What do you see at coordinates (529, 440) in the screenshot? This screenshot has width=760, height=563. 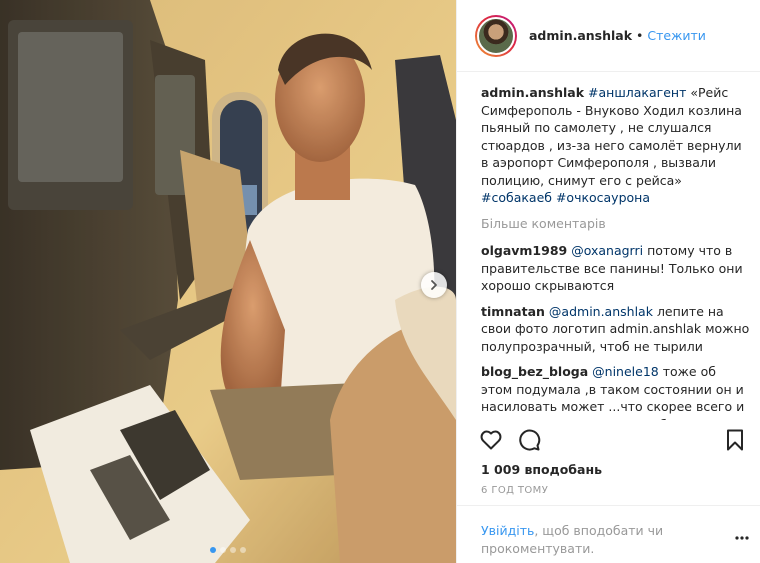 I see `comment-icon` at bounding box center [529, 440].